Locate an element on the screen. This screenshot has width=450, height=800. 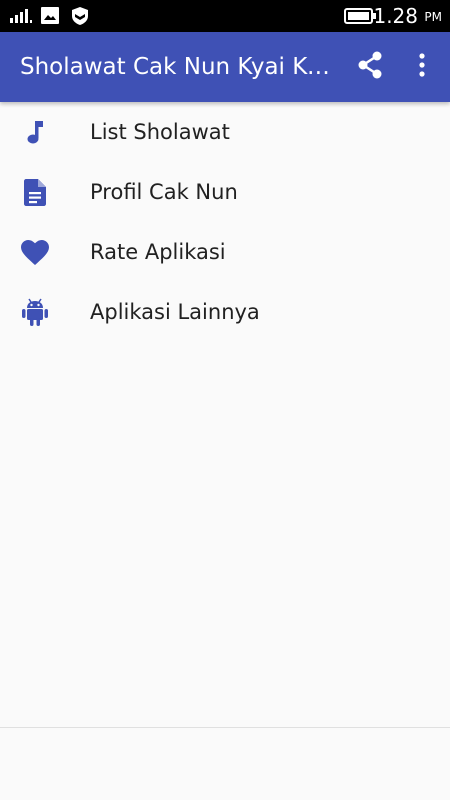
menu-item-label: Profil Cak Nun is located at coordinates (164, 192).